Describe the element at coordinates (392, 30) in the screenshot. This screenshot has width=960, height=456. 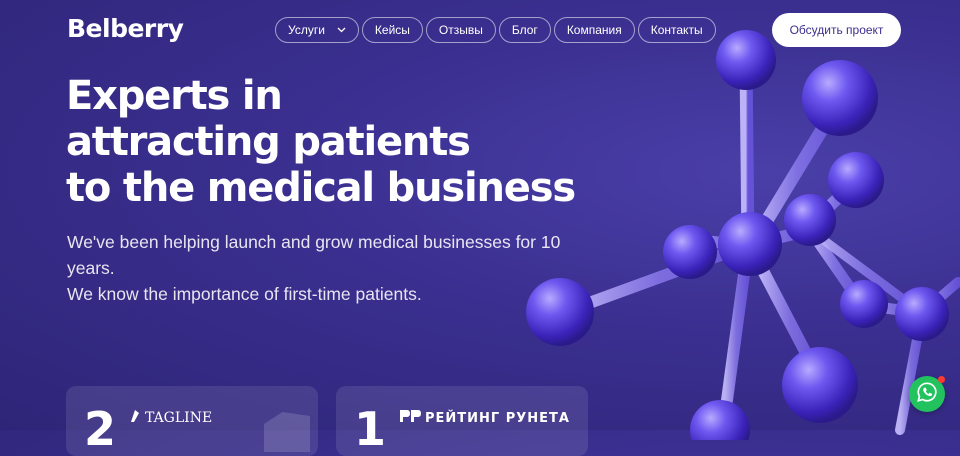
I see `nav-item-cases: Кейсы` at that location.